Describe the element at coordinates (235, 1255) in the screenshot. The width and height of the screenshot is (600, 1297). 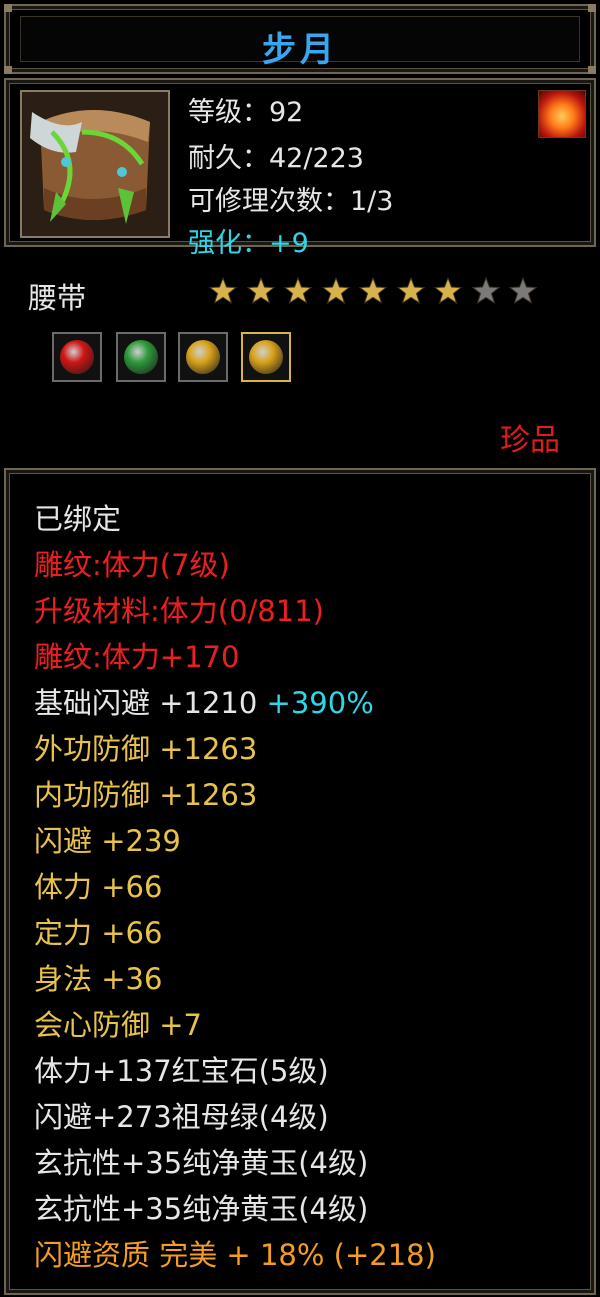
I see `dodge-quality: 闪避资质 完美 + 18% (+218)` at that location.